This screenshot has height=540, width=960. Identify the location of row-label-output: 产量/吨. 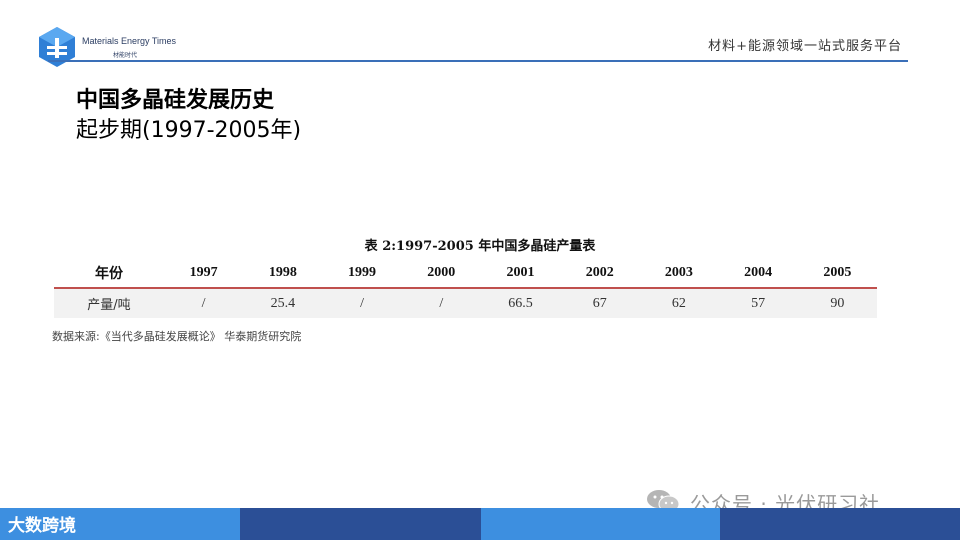
(109, 303).